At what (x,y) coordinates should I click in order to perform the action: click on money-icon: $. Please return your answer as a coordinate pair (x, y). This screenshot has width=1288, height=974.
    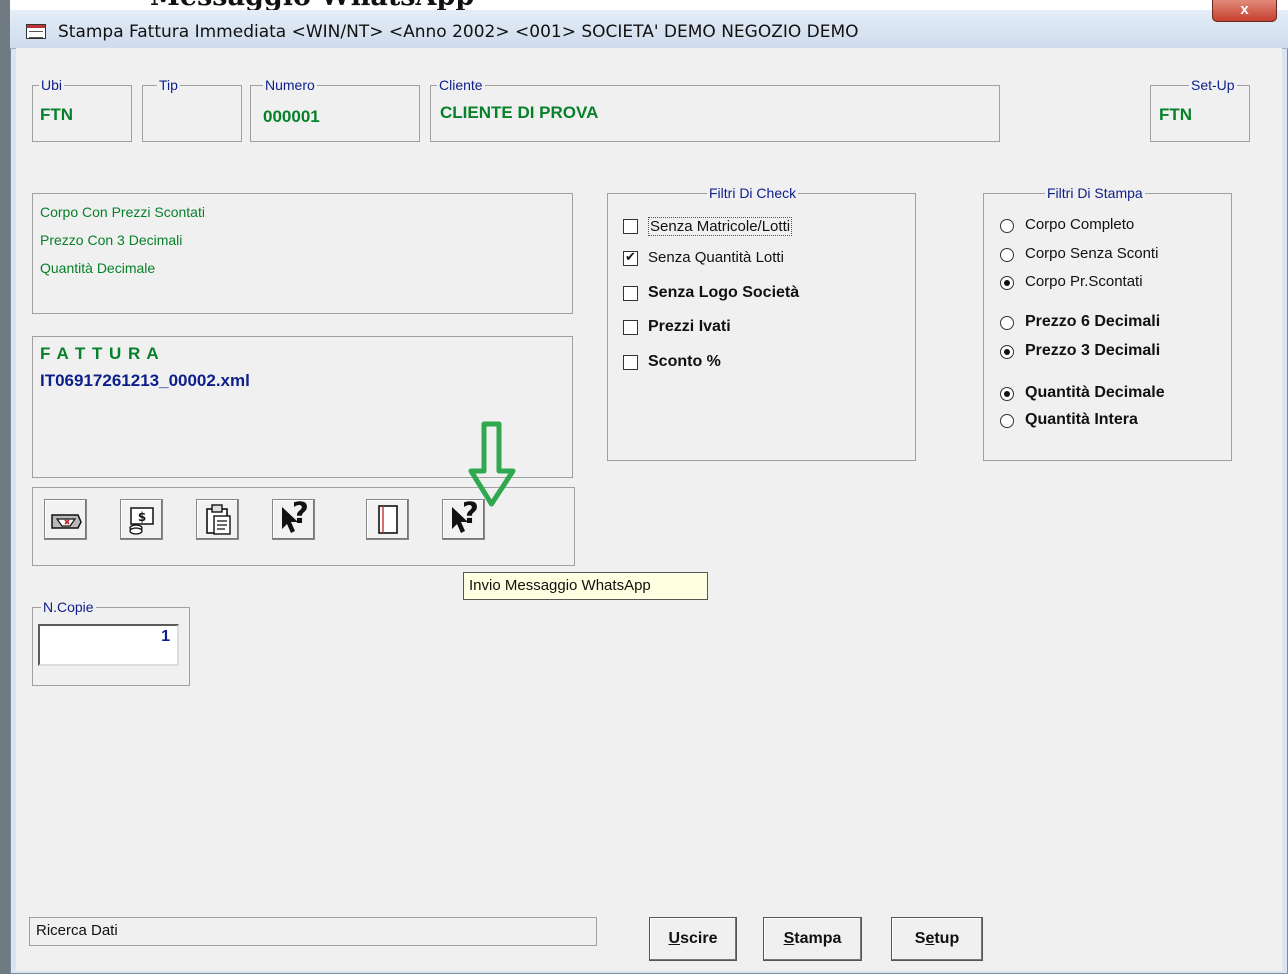
    Looking at the image, I should click on (141, 521).